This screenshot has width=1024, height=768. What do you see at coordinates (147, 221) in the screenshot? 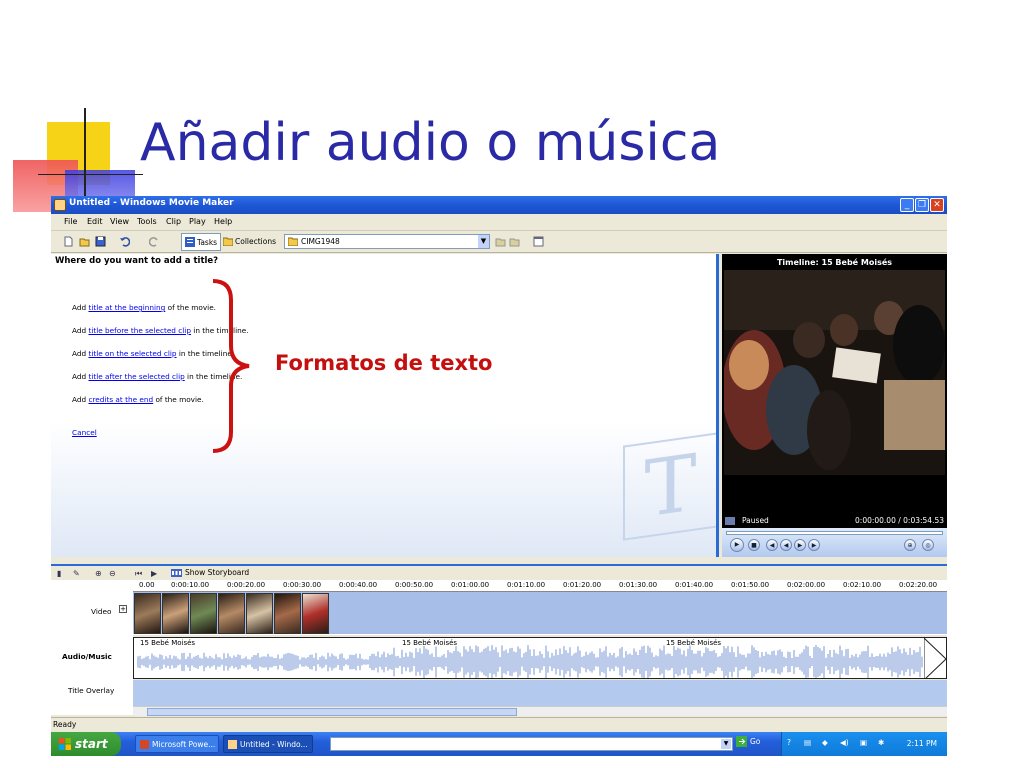
I see `menu-tools: Tools` at bounding box center [147, 221].